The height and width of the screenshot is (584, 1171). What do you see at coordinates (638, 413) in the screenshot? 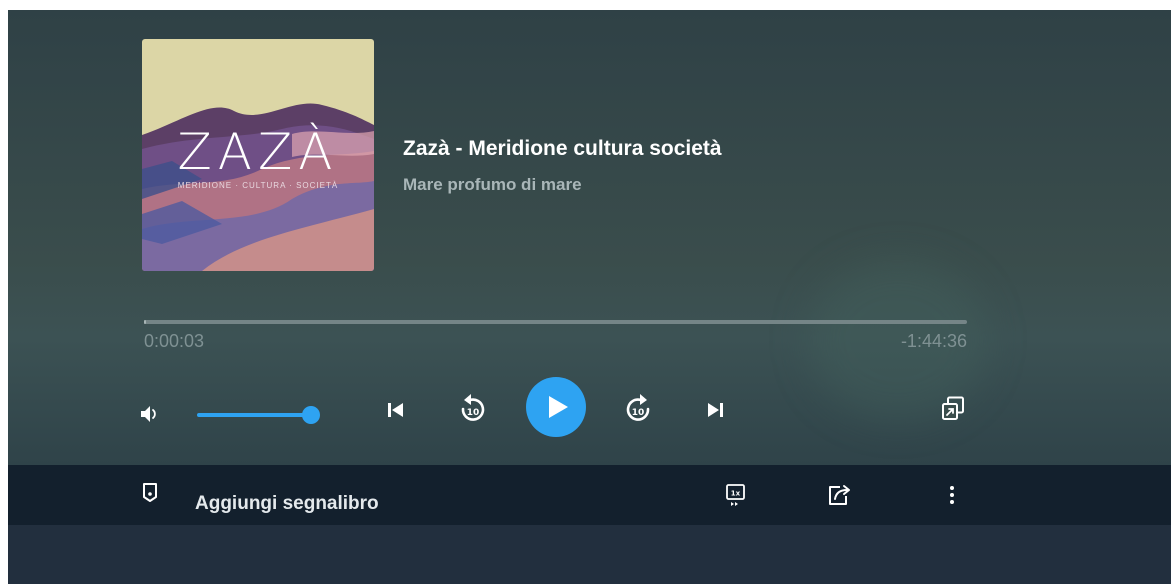
I see `forward-seconds-label: 10` at bounding box center [638, 413].